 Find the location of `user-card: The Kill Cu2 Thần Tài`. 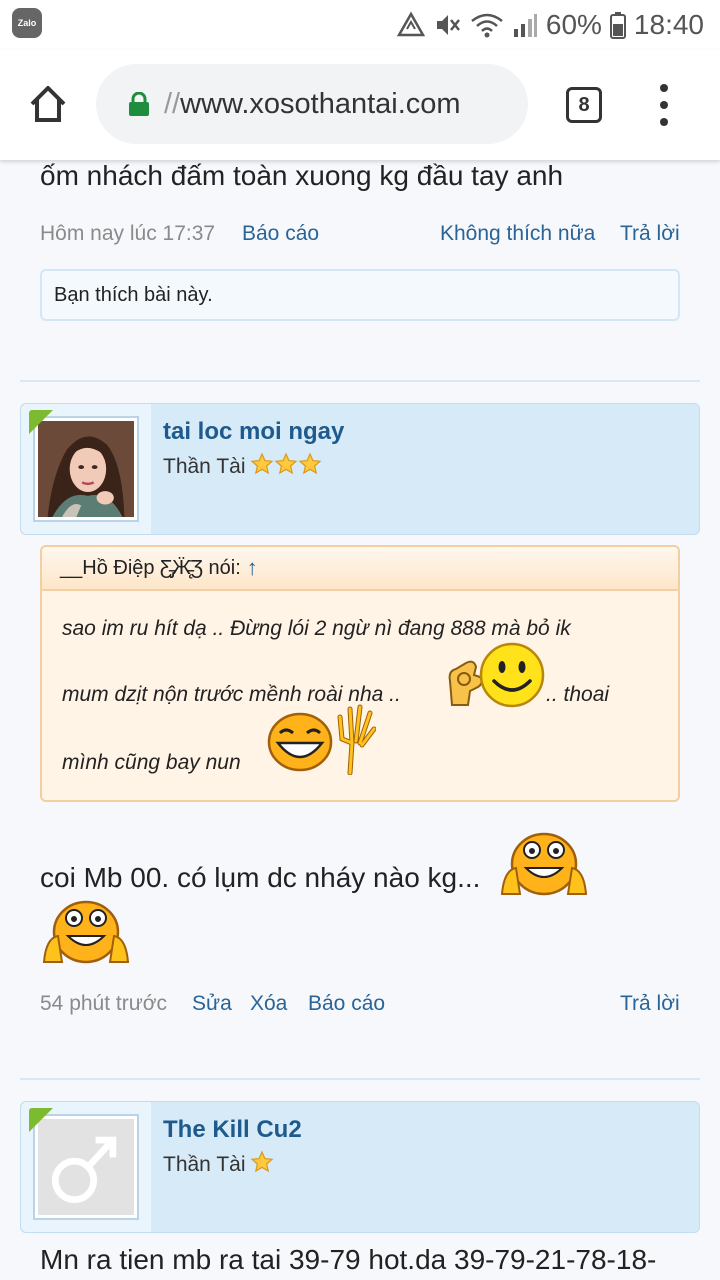

user-card: The Kill Cu2 Thần Tài is located at coordinates (360, 1167).